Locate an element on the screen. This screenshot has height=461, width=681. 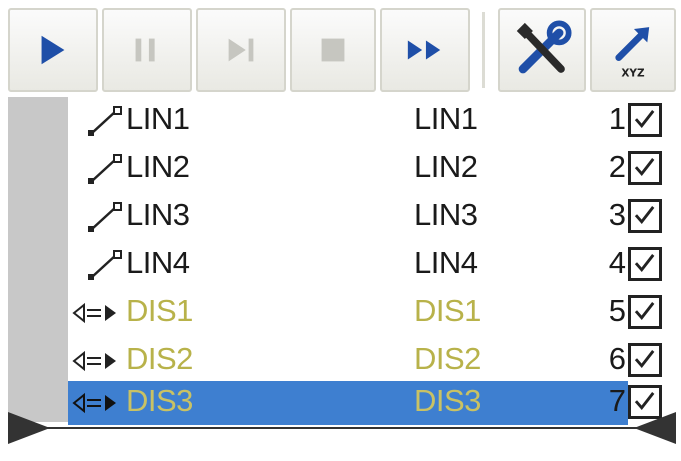
row-name: LIN3 is located at coordinates (158, 214).